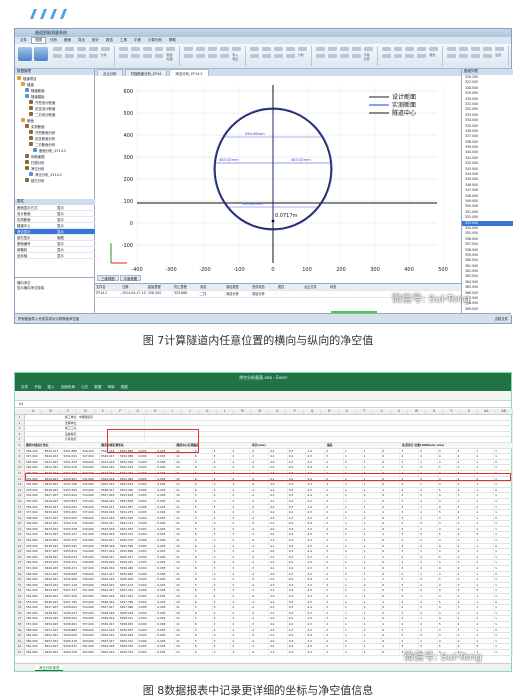 This screenshot has width=516, height=700. Describe the element at coordinates (53, 596) in the screenshot. I see `data-cell: 6545.923` at that location.